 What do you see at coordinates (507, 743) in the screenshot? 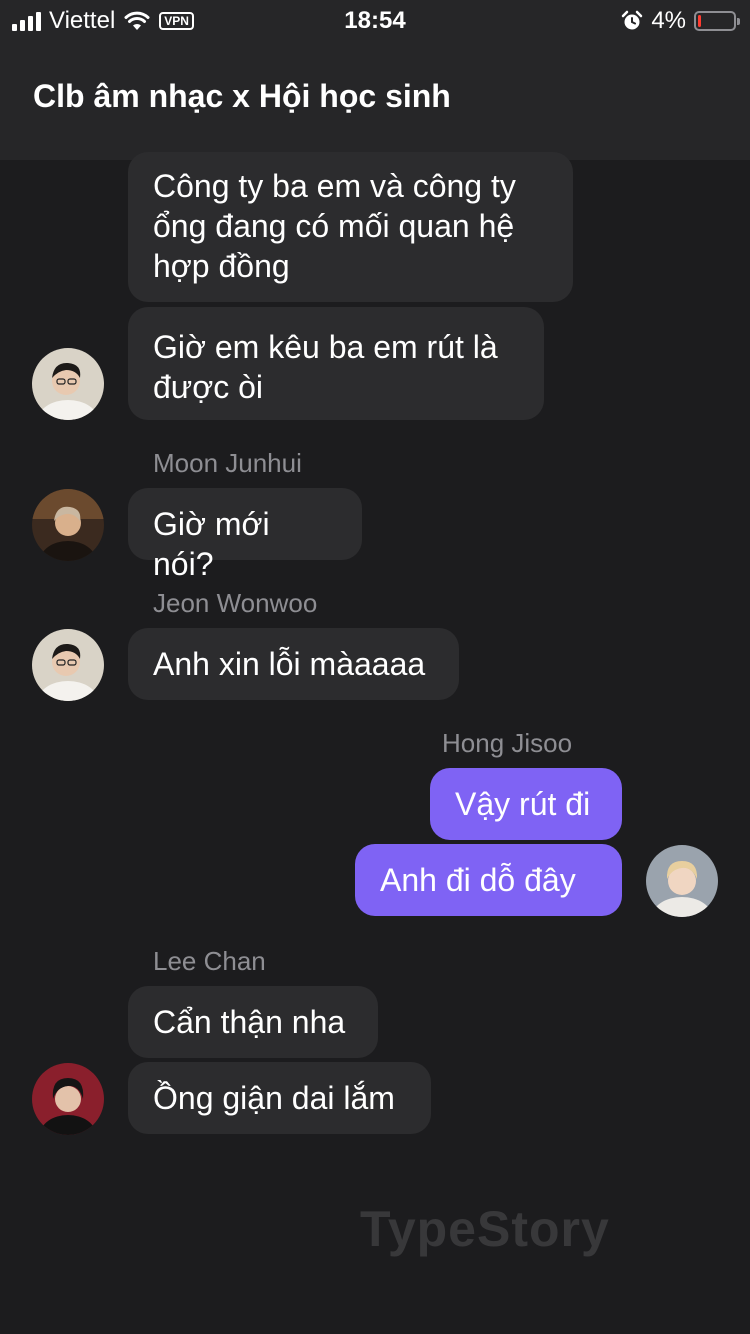
I see `sender-name: Hong Jisoo` at bounding box center [507, 743].